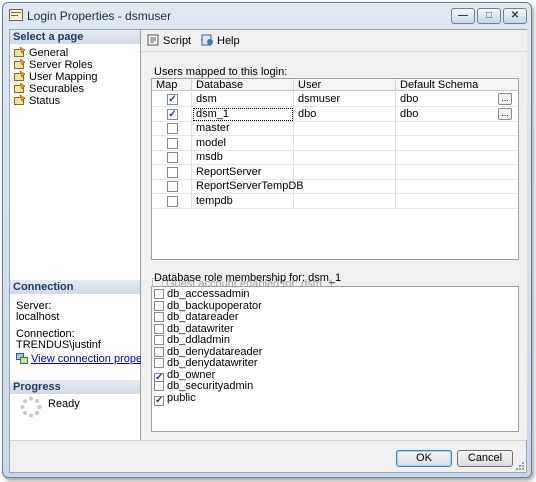 The height and width of the screenshot is (482, 536). What do you see at coordinates (196, 317) in the screenshot?
I see `list-item: db_datareader` at bounding box center [196, 317].